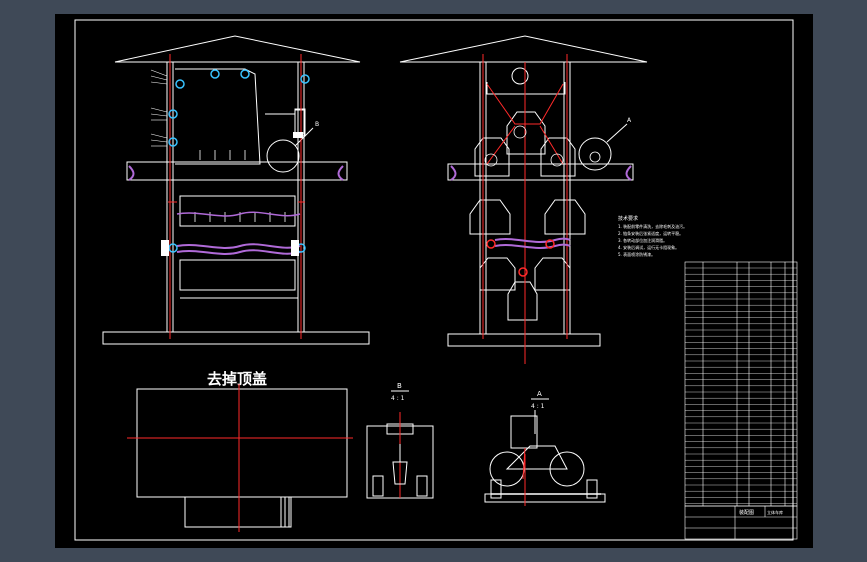  I want to click on tech-req-title: 技术要求, so click(628, 218).